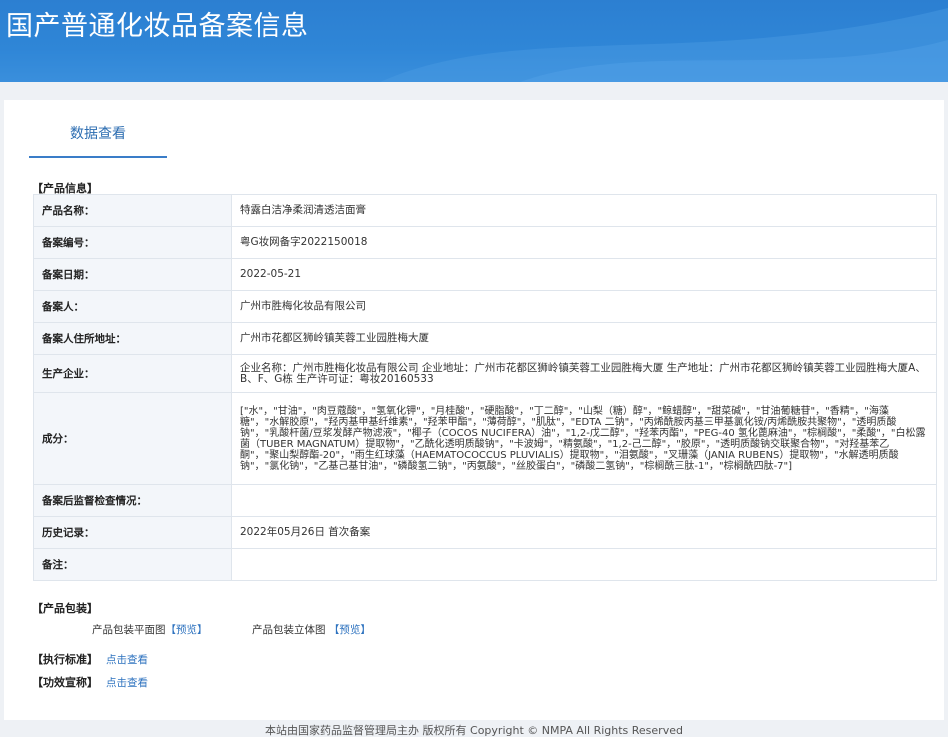 The height and width of the screenshot is (737, 948). I want to click on row-product-name: 产品名称： 特露白洁净柔润清透洁面膏, so click(485, 210).